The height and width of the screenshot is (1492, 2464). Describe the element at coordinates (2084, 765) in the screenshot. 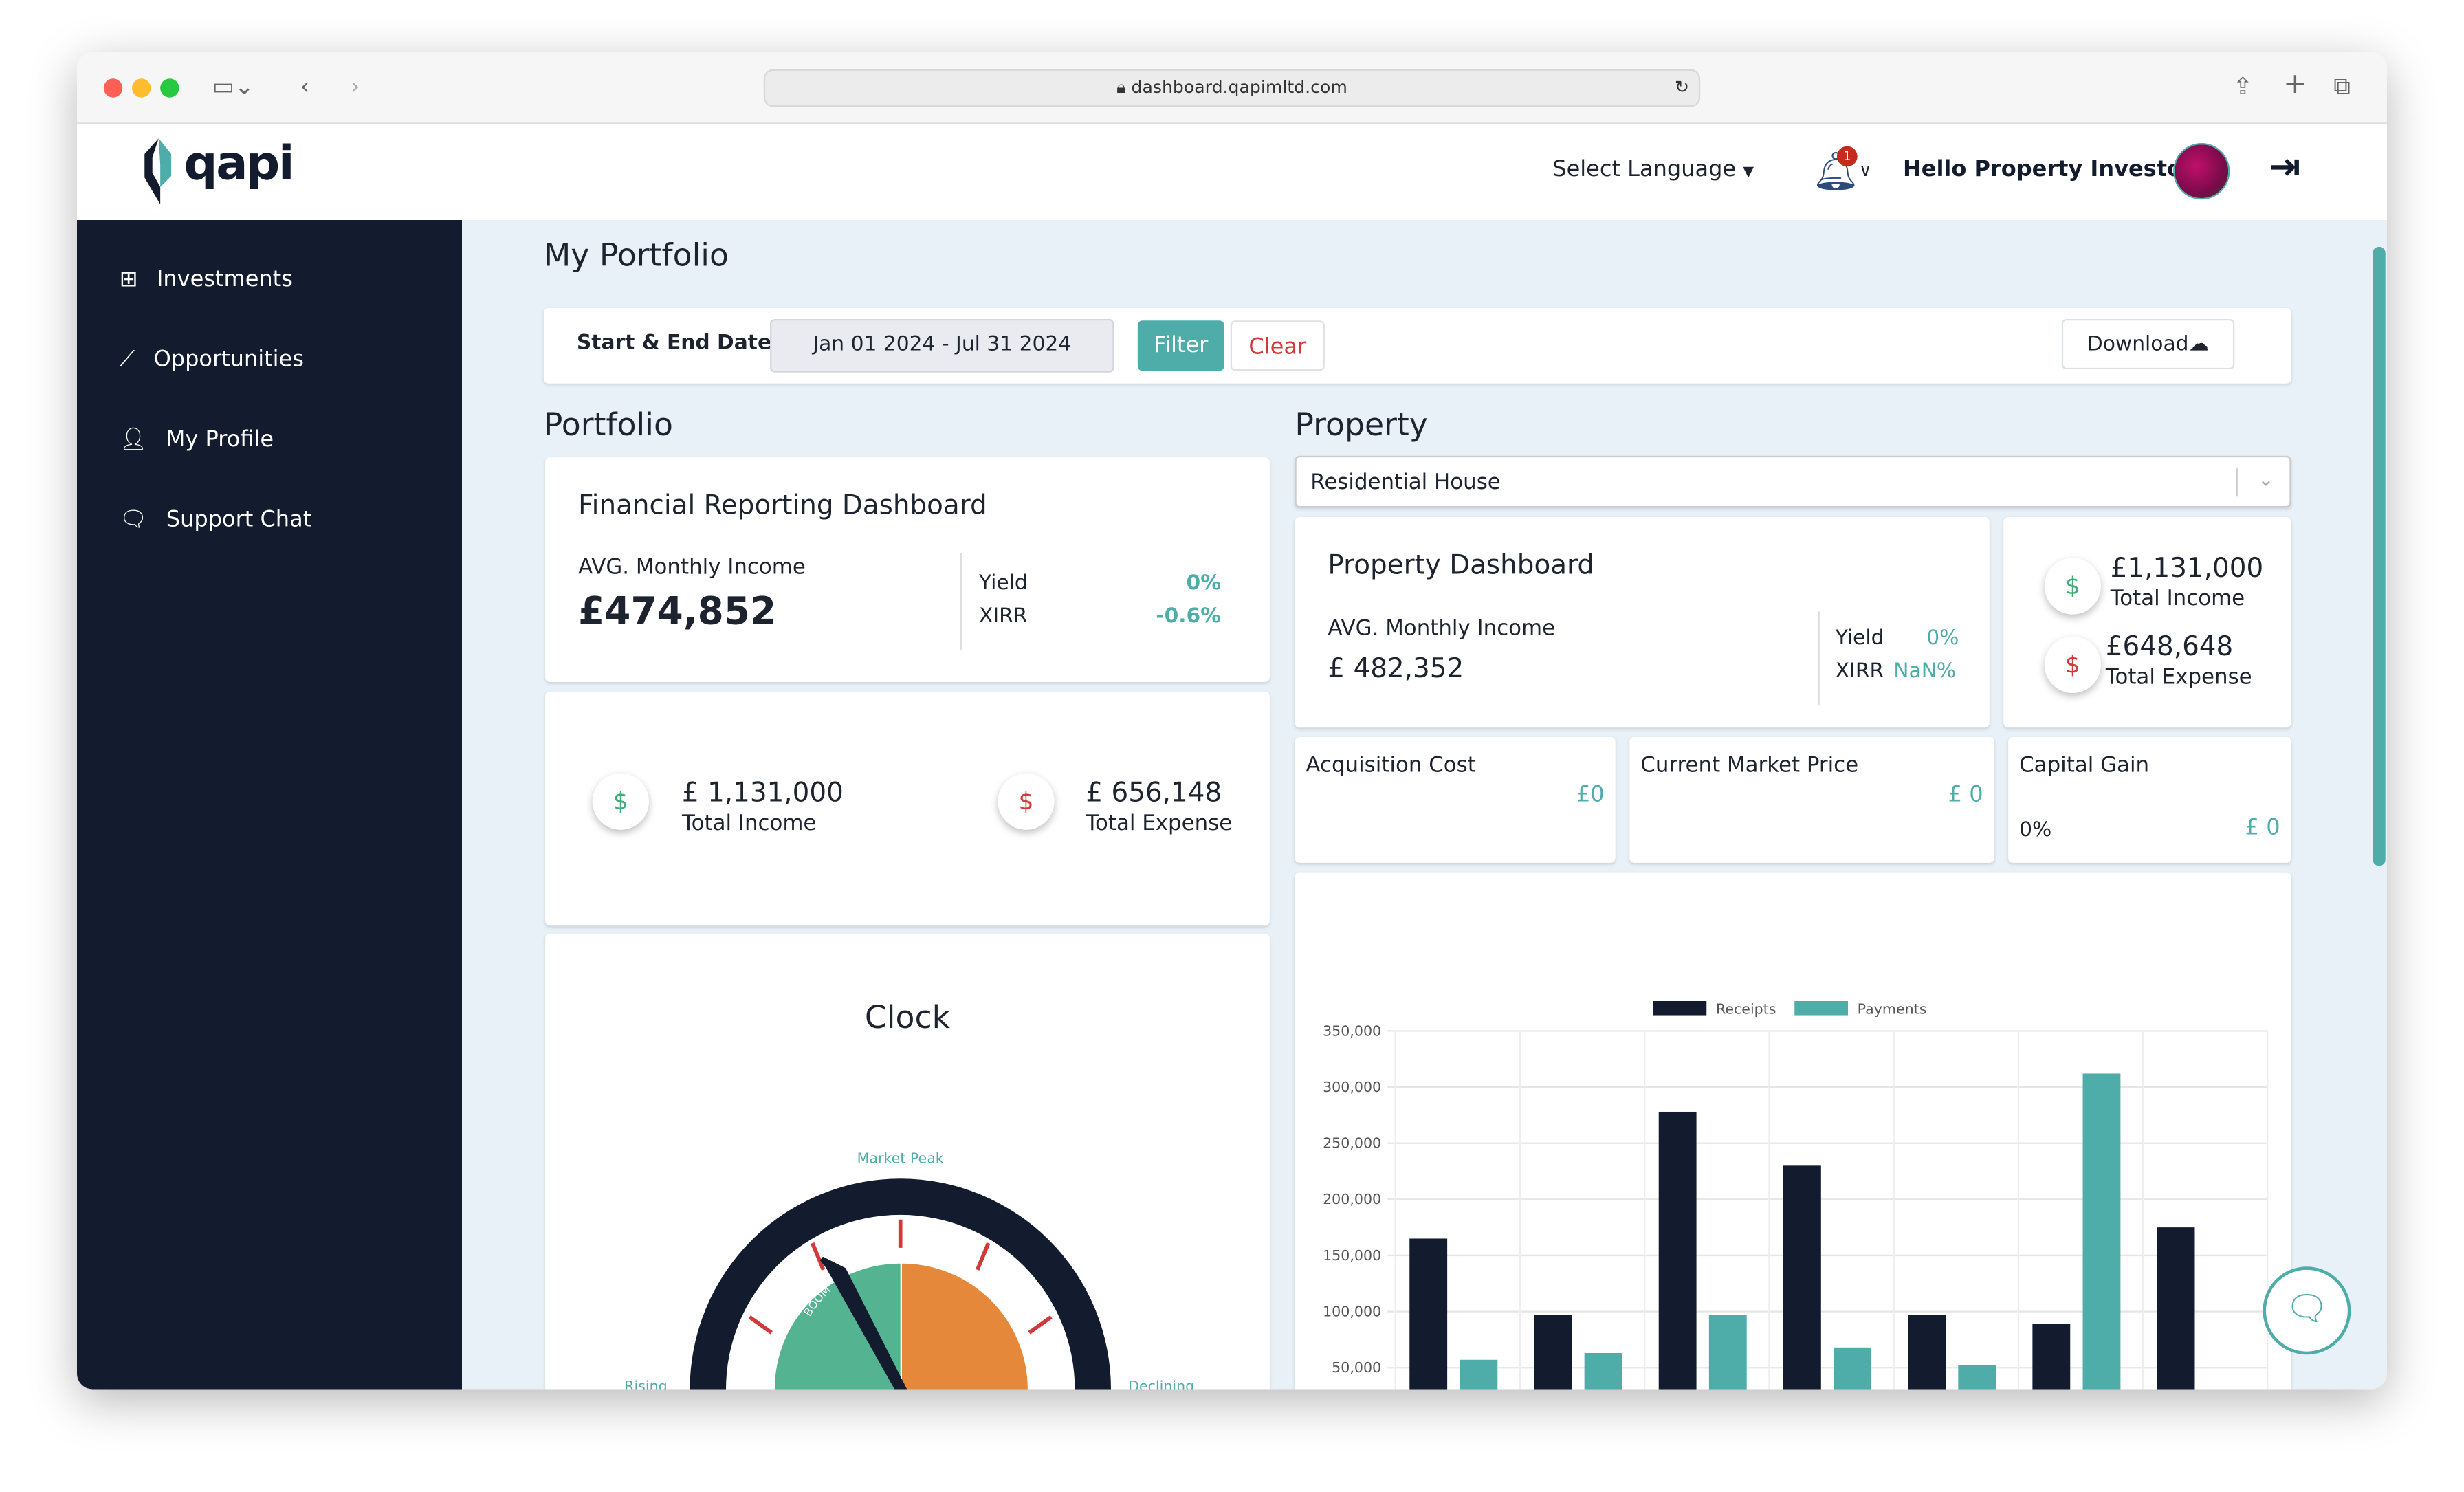

I see `capital-gain-label: Capital Gain` at that location.